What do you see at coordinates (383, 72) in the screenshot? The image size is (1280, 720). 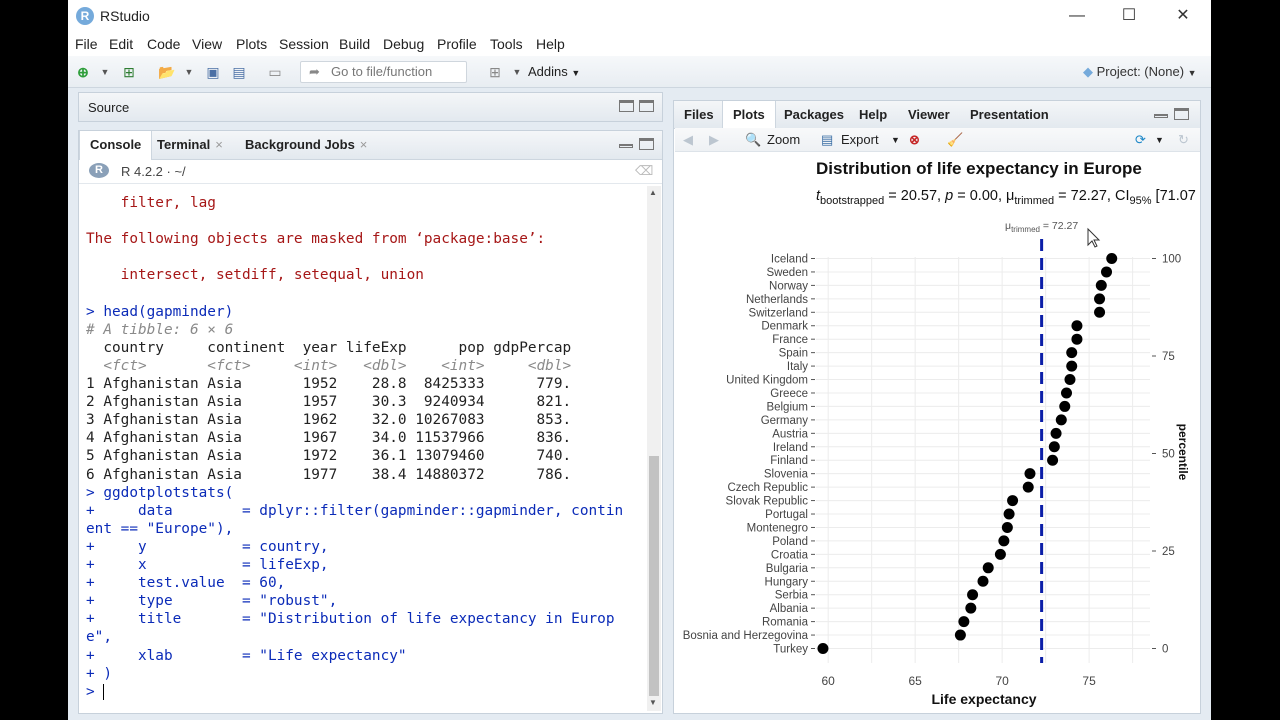 I see `goto-file-function-input: ➦ Go to file/function` at bounding box center [383, 72].